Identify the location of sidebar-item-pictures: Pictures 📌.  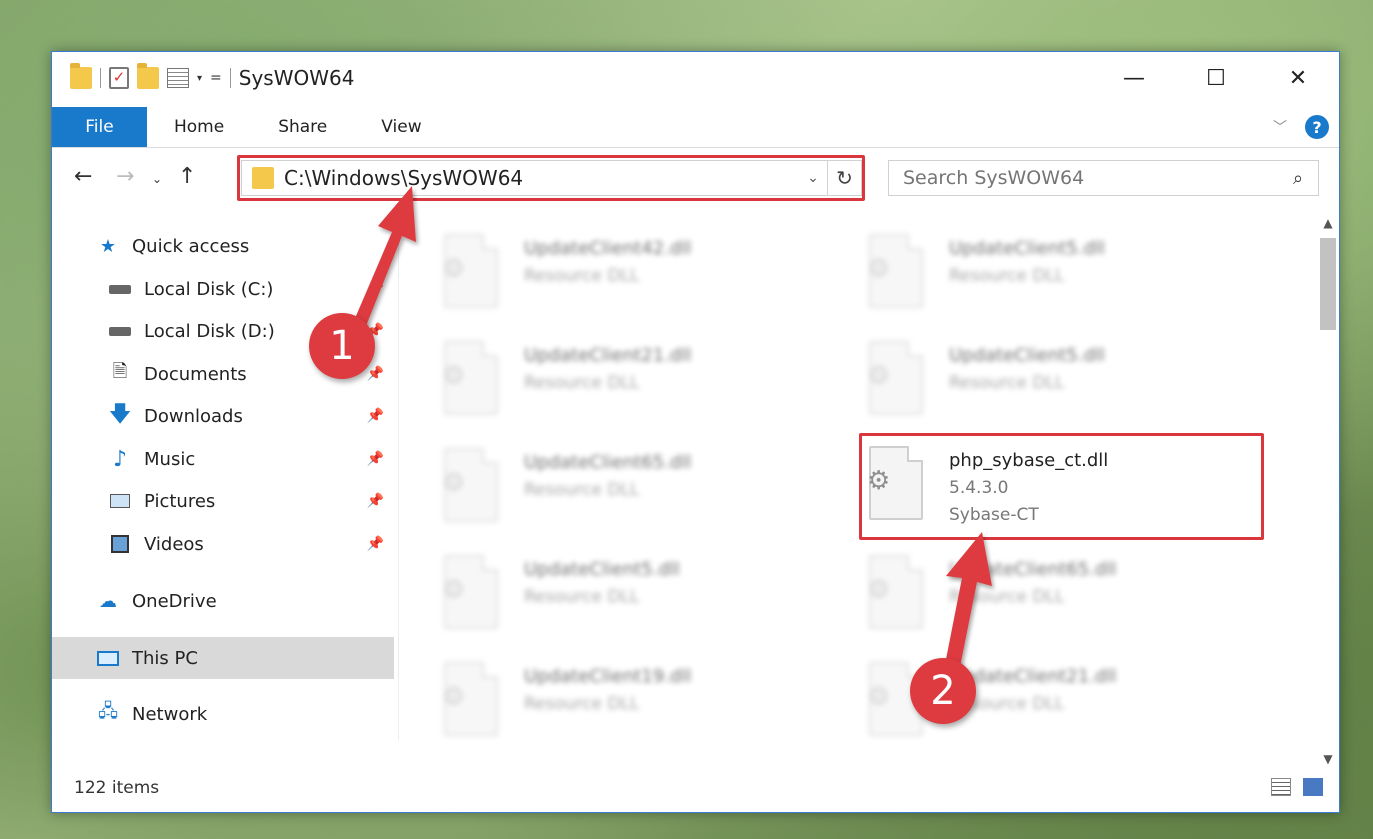
(223, 501).